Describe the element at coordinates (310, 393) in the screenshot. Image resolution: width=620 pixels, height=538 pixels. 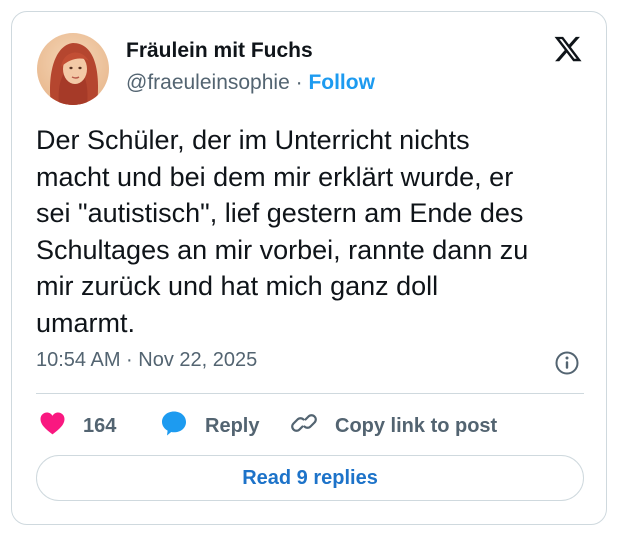
I see `divider` at that location.